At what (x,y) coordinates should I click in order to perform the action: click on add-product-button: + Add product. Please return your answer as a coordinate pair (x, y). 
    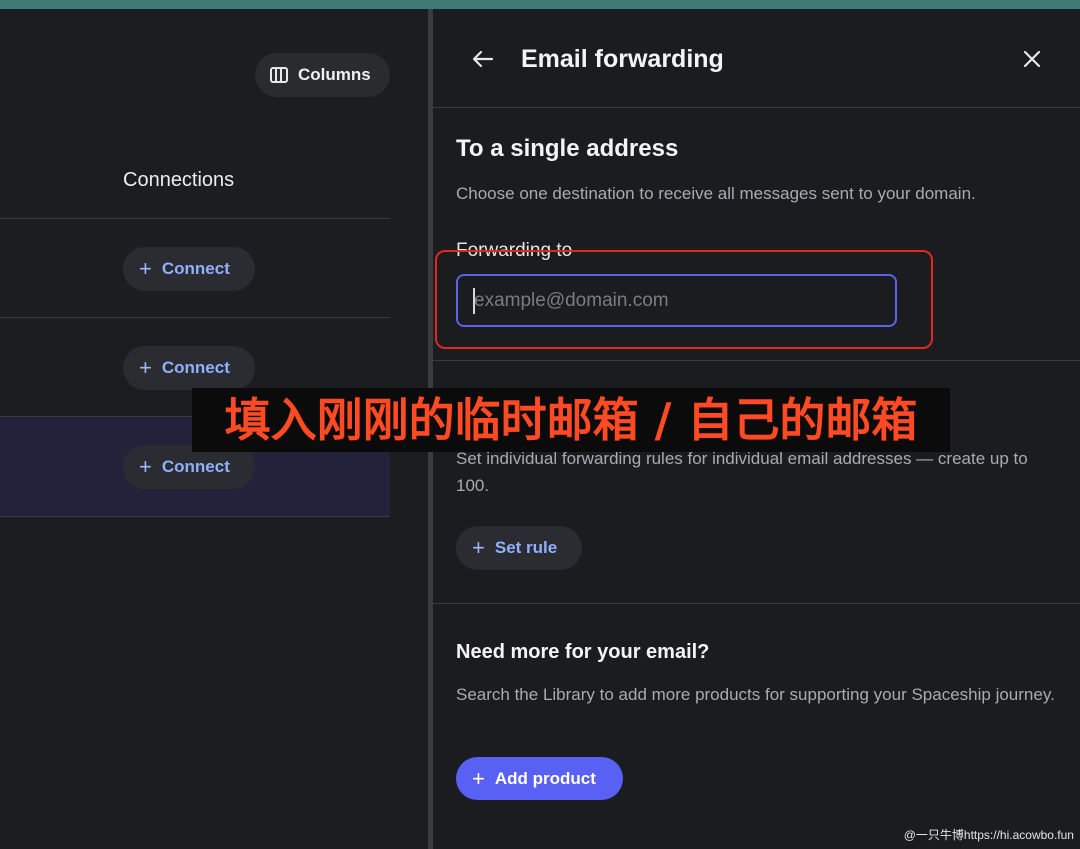
    Looking at the image, I should click on (539, 778).